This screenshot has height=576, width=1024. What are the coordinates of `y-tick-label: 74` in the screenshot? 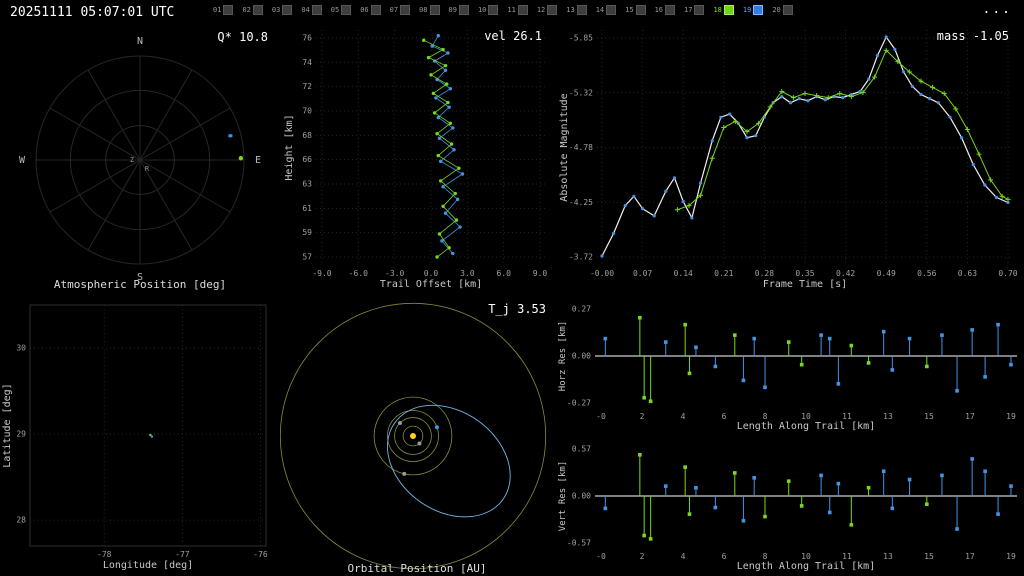 It's located at (307, 62).